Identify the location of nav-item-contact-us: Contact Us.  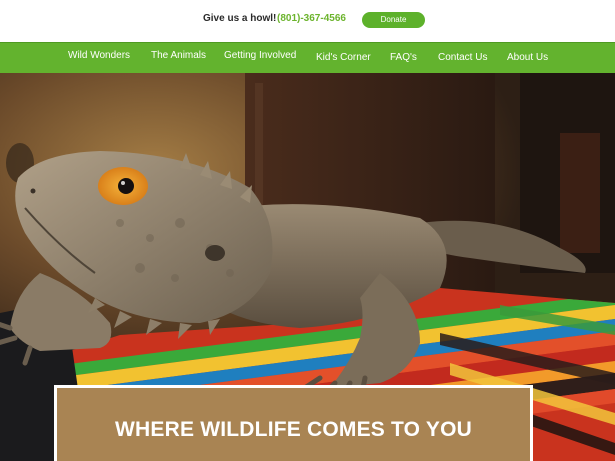
(462, 57).